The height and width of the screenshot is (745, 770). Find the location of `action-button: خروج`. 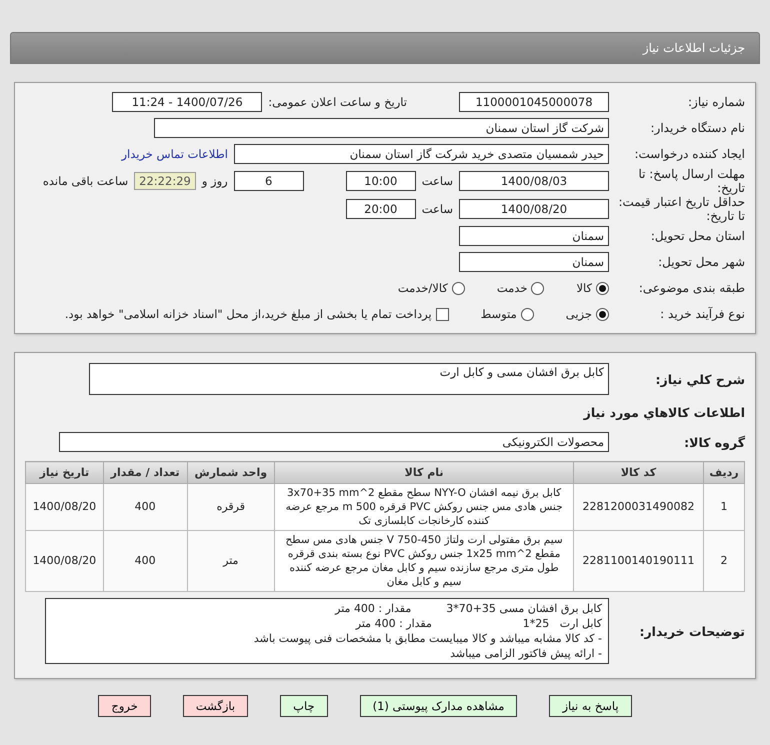

action-button: خروج is located at coordinates (124, 706).